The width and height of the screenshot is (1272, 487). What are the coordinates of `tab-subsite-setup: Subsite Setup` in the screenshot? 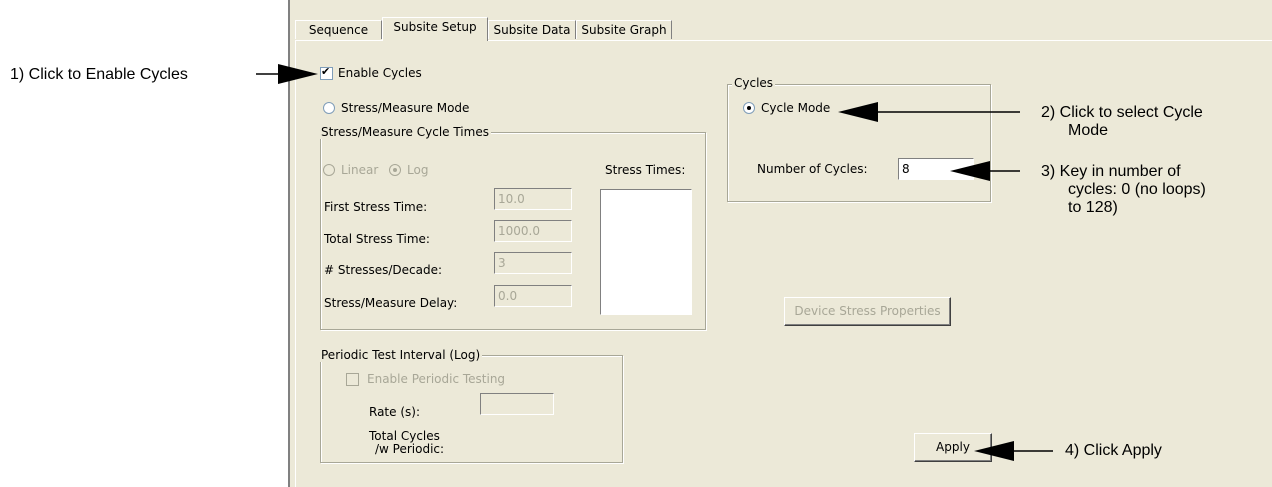 It's located at (435, 29).